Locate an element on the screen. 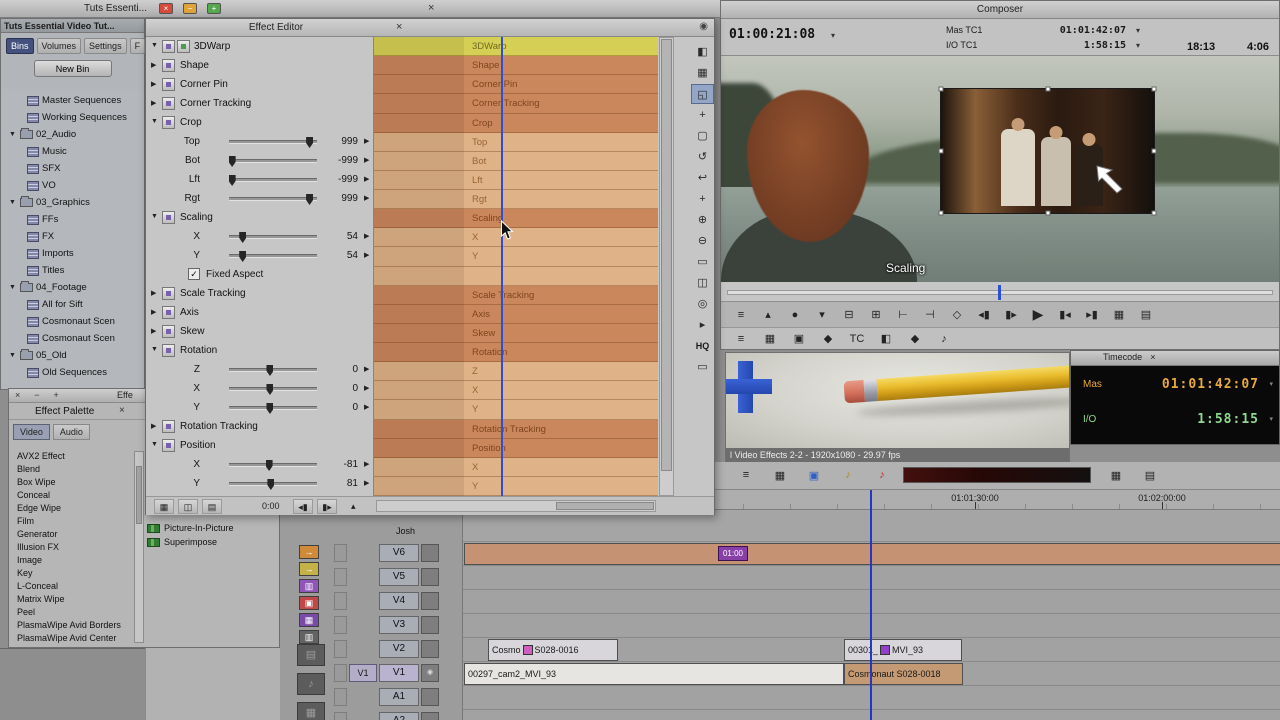  grid-view-icon: ▦ is located at coordinates (770, 339).